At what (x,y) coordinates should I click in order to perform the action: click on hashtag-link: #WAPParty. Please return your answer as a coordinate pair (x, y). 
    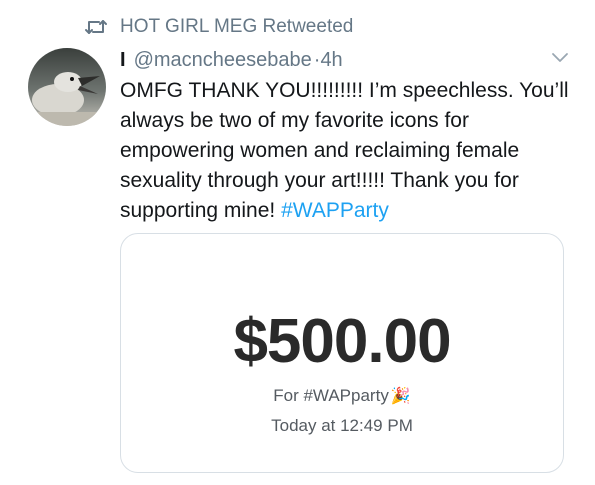
    Looking at the image, I should click on (335, 210).